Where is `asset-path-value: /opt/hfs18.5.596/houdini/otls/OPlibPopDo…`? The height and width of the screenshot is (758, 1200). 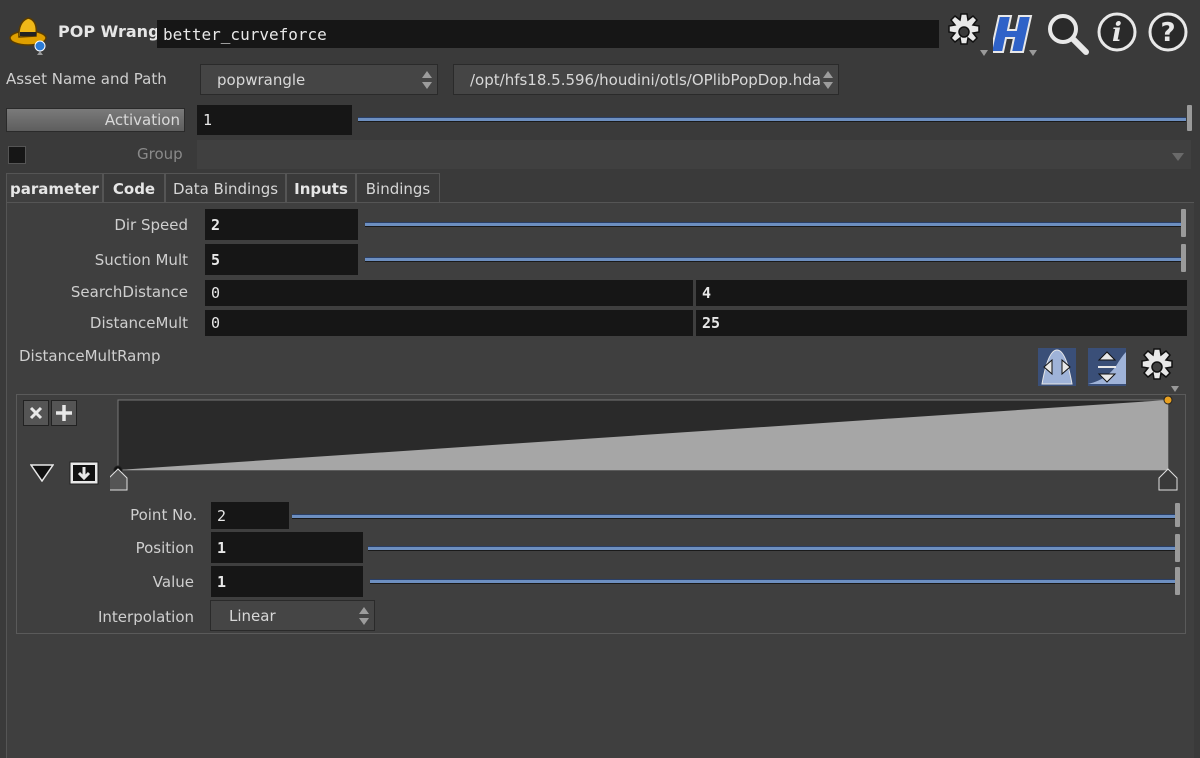
asset-path-value: /opt/hfs18.5.596/houdini/otls/OPlibPopDo… is located at coordinates (645, 79).